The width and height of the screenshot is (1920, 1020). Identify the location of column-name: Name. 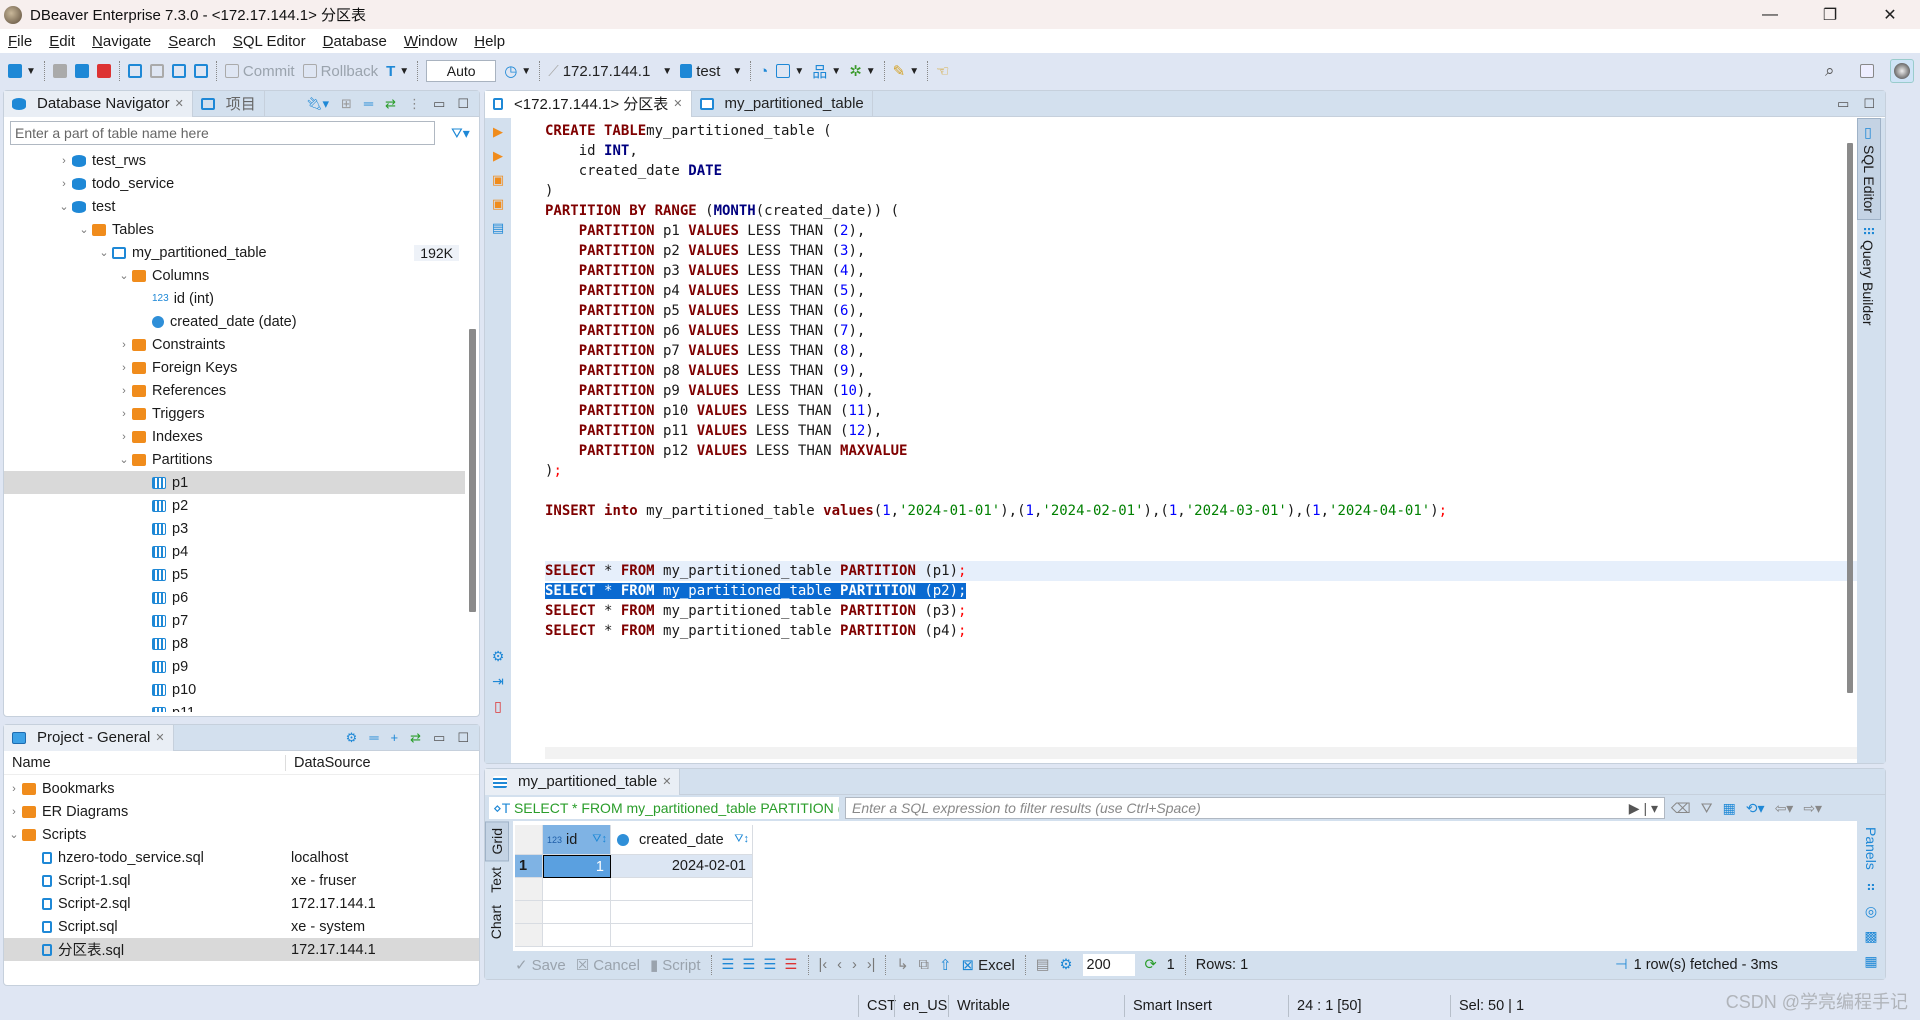
(145, 762).